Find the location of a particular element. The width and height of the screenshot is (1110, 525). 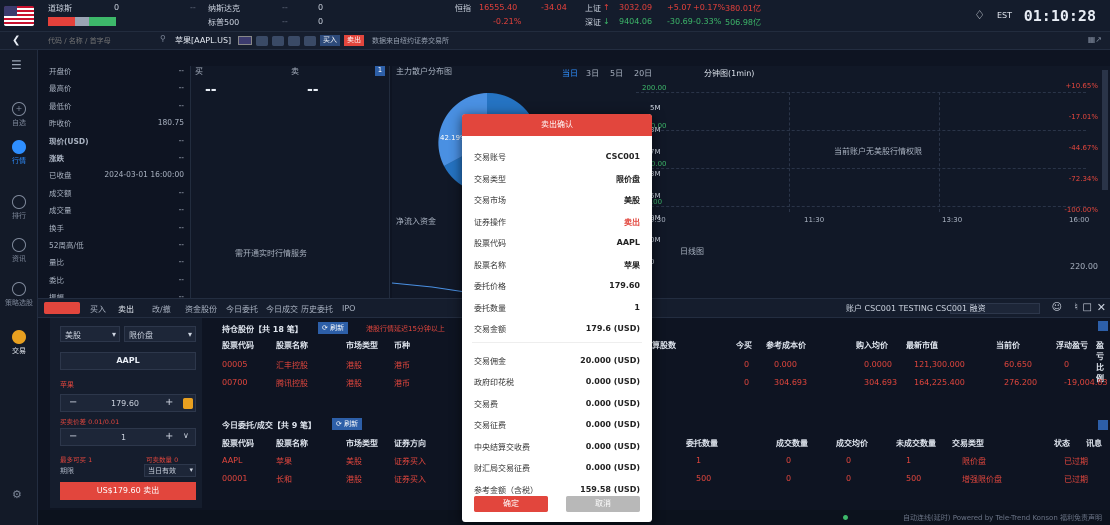

sell-submit-button: US$179.60 卖出 is located at coordinates (128, 491).